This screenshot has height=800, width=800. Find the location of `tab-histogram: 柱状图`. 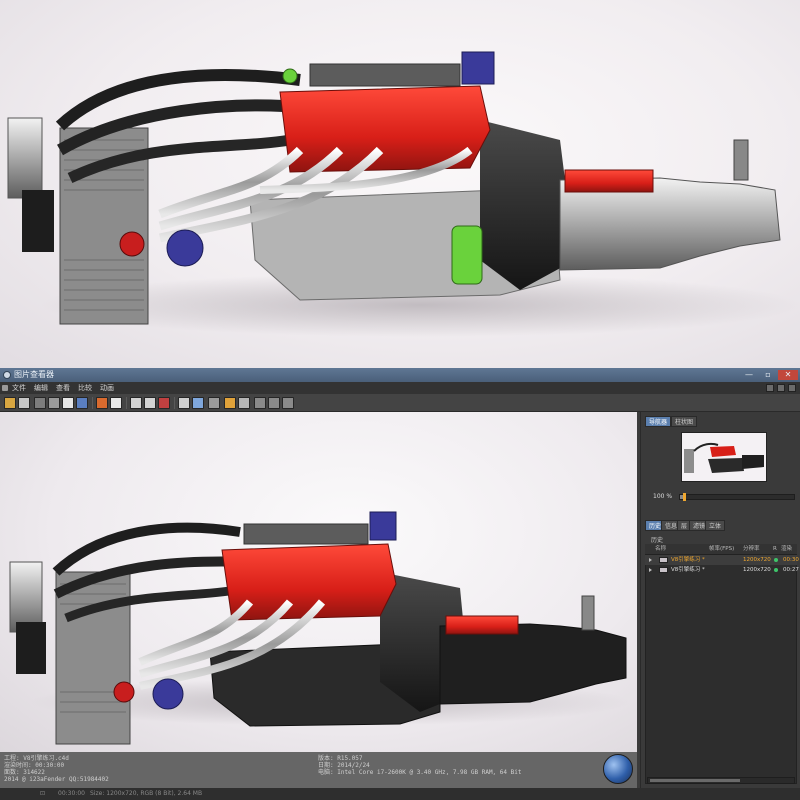

tab-histogram: 柱状图 is located at coordinates (684, 421).